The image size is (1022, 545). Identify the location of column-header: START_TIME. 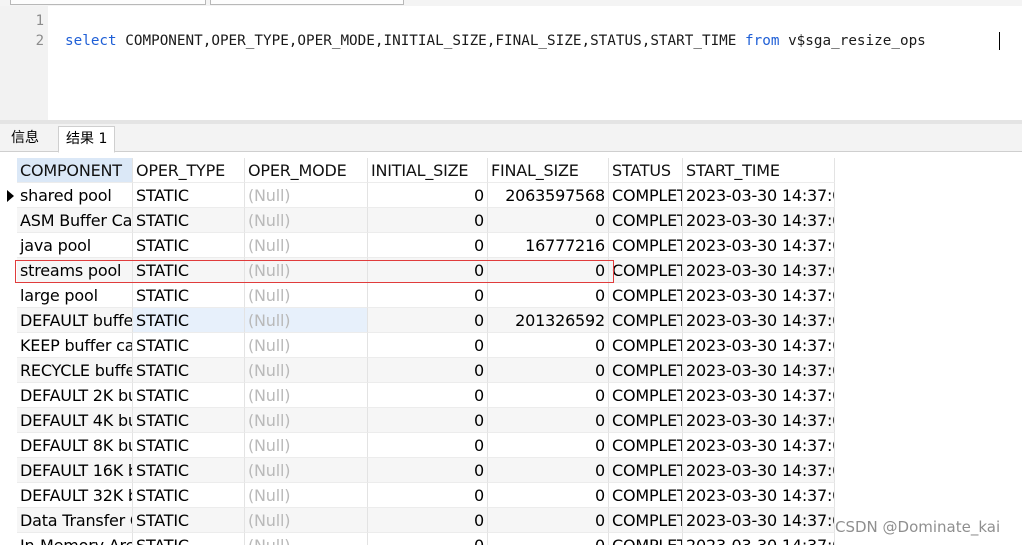
(759, 170).